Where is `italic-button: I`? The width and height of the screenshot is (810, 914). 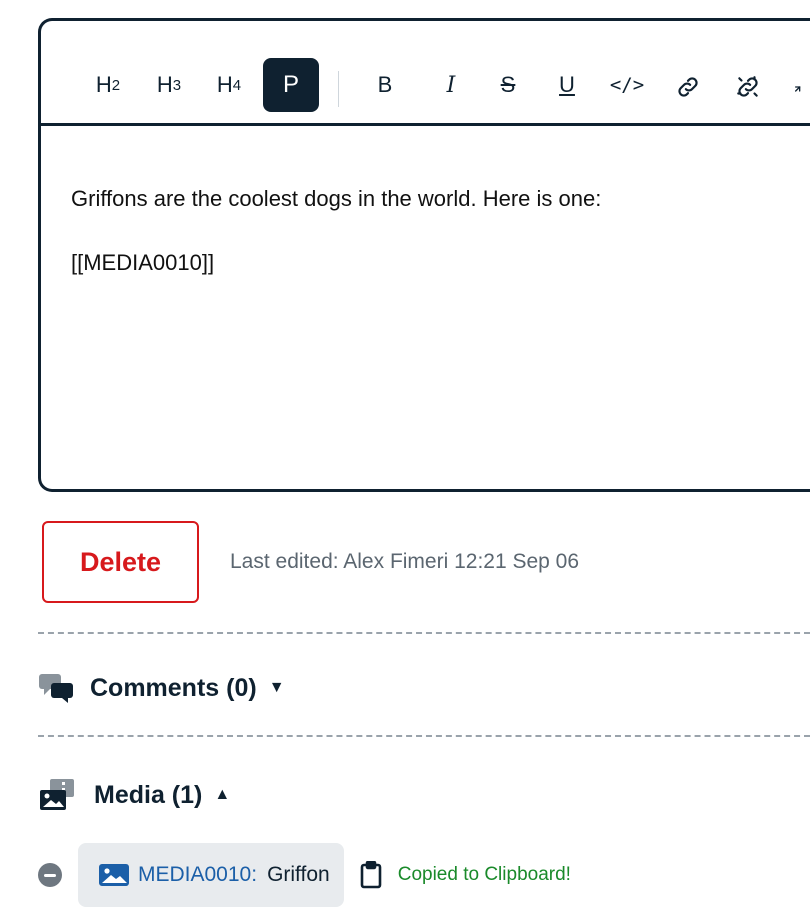 italic-button: I is located at coordinates (451, 85).